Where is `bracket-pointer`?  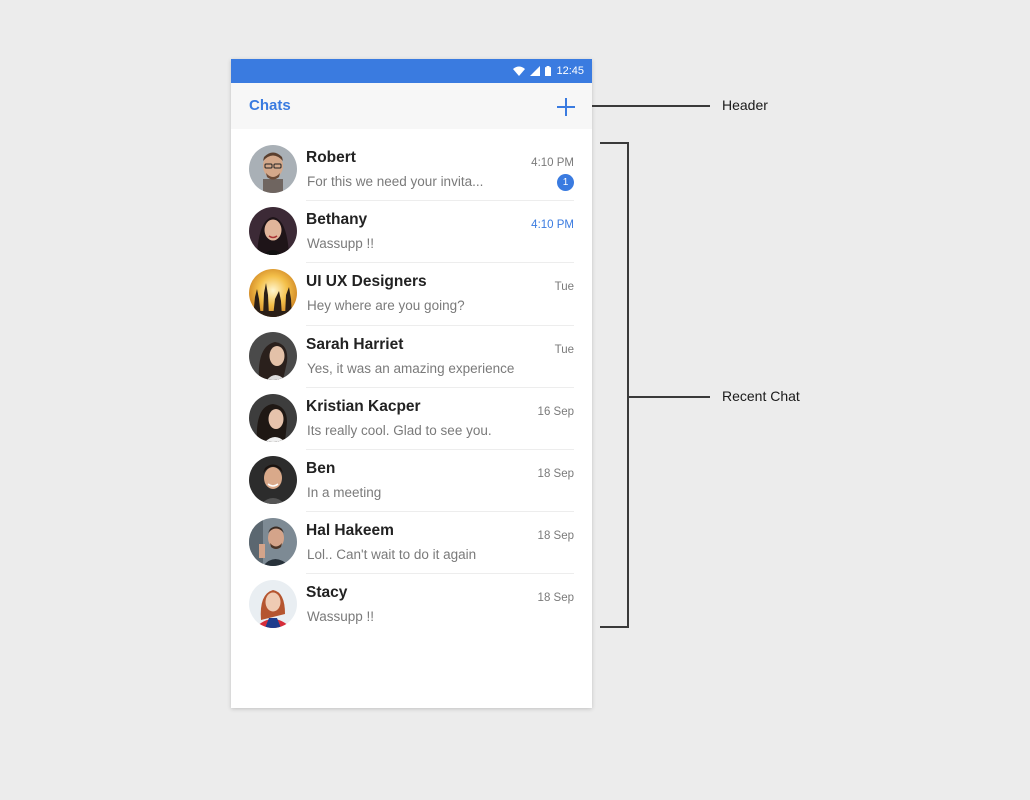 bracket-pointer is located at coordinates (669, 397).